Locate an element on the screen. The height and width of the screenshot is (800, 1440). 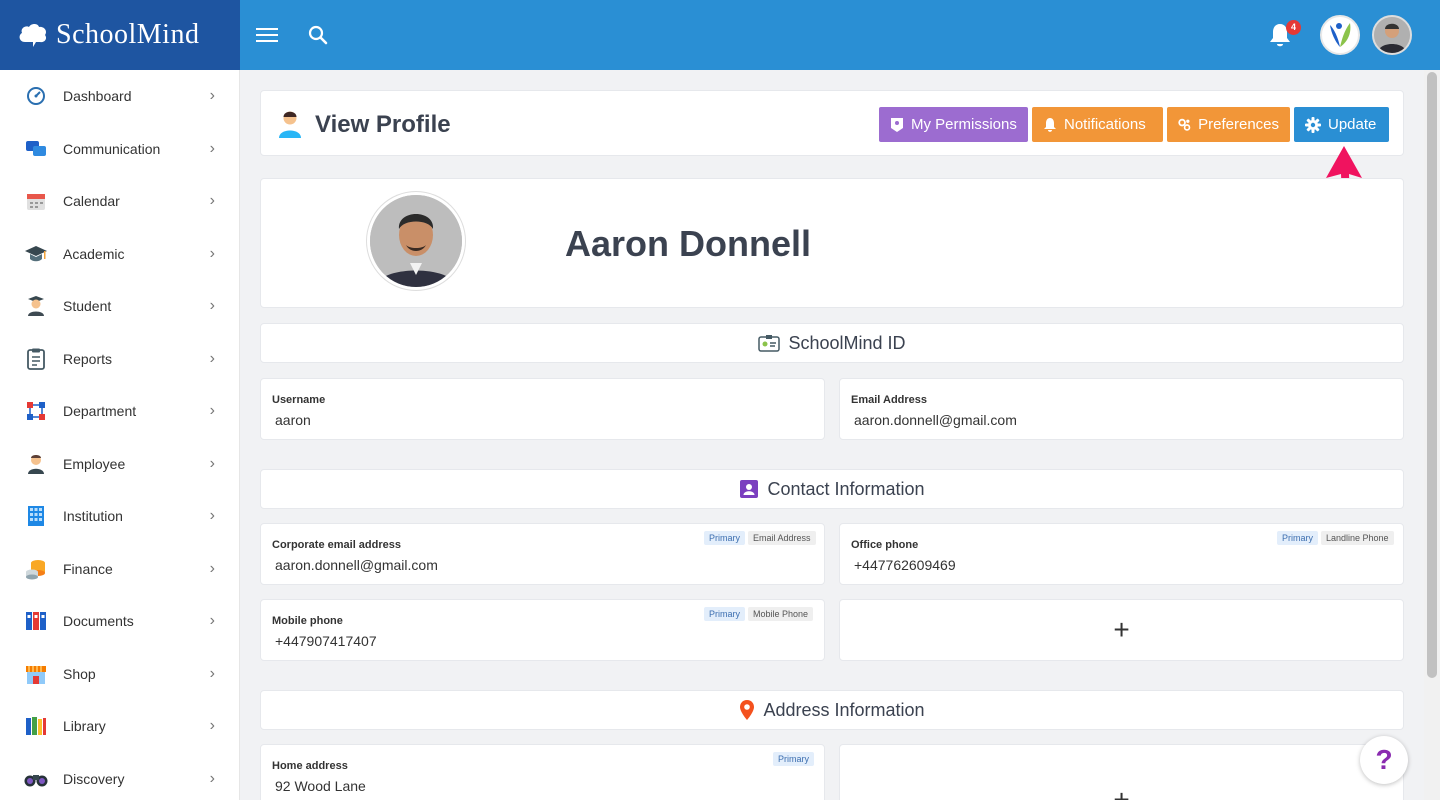
field-value: aaron.donnell@gmail.com is located at coordinates (356, 565).